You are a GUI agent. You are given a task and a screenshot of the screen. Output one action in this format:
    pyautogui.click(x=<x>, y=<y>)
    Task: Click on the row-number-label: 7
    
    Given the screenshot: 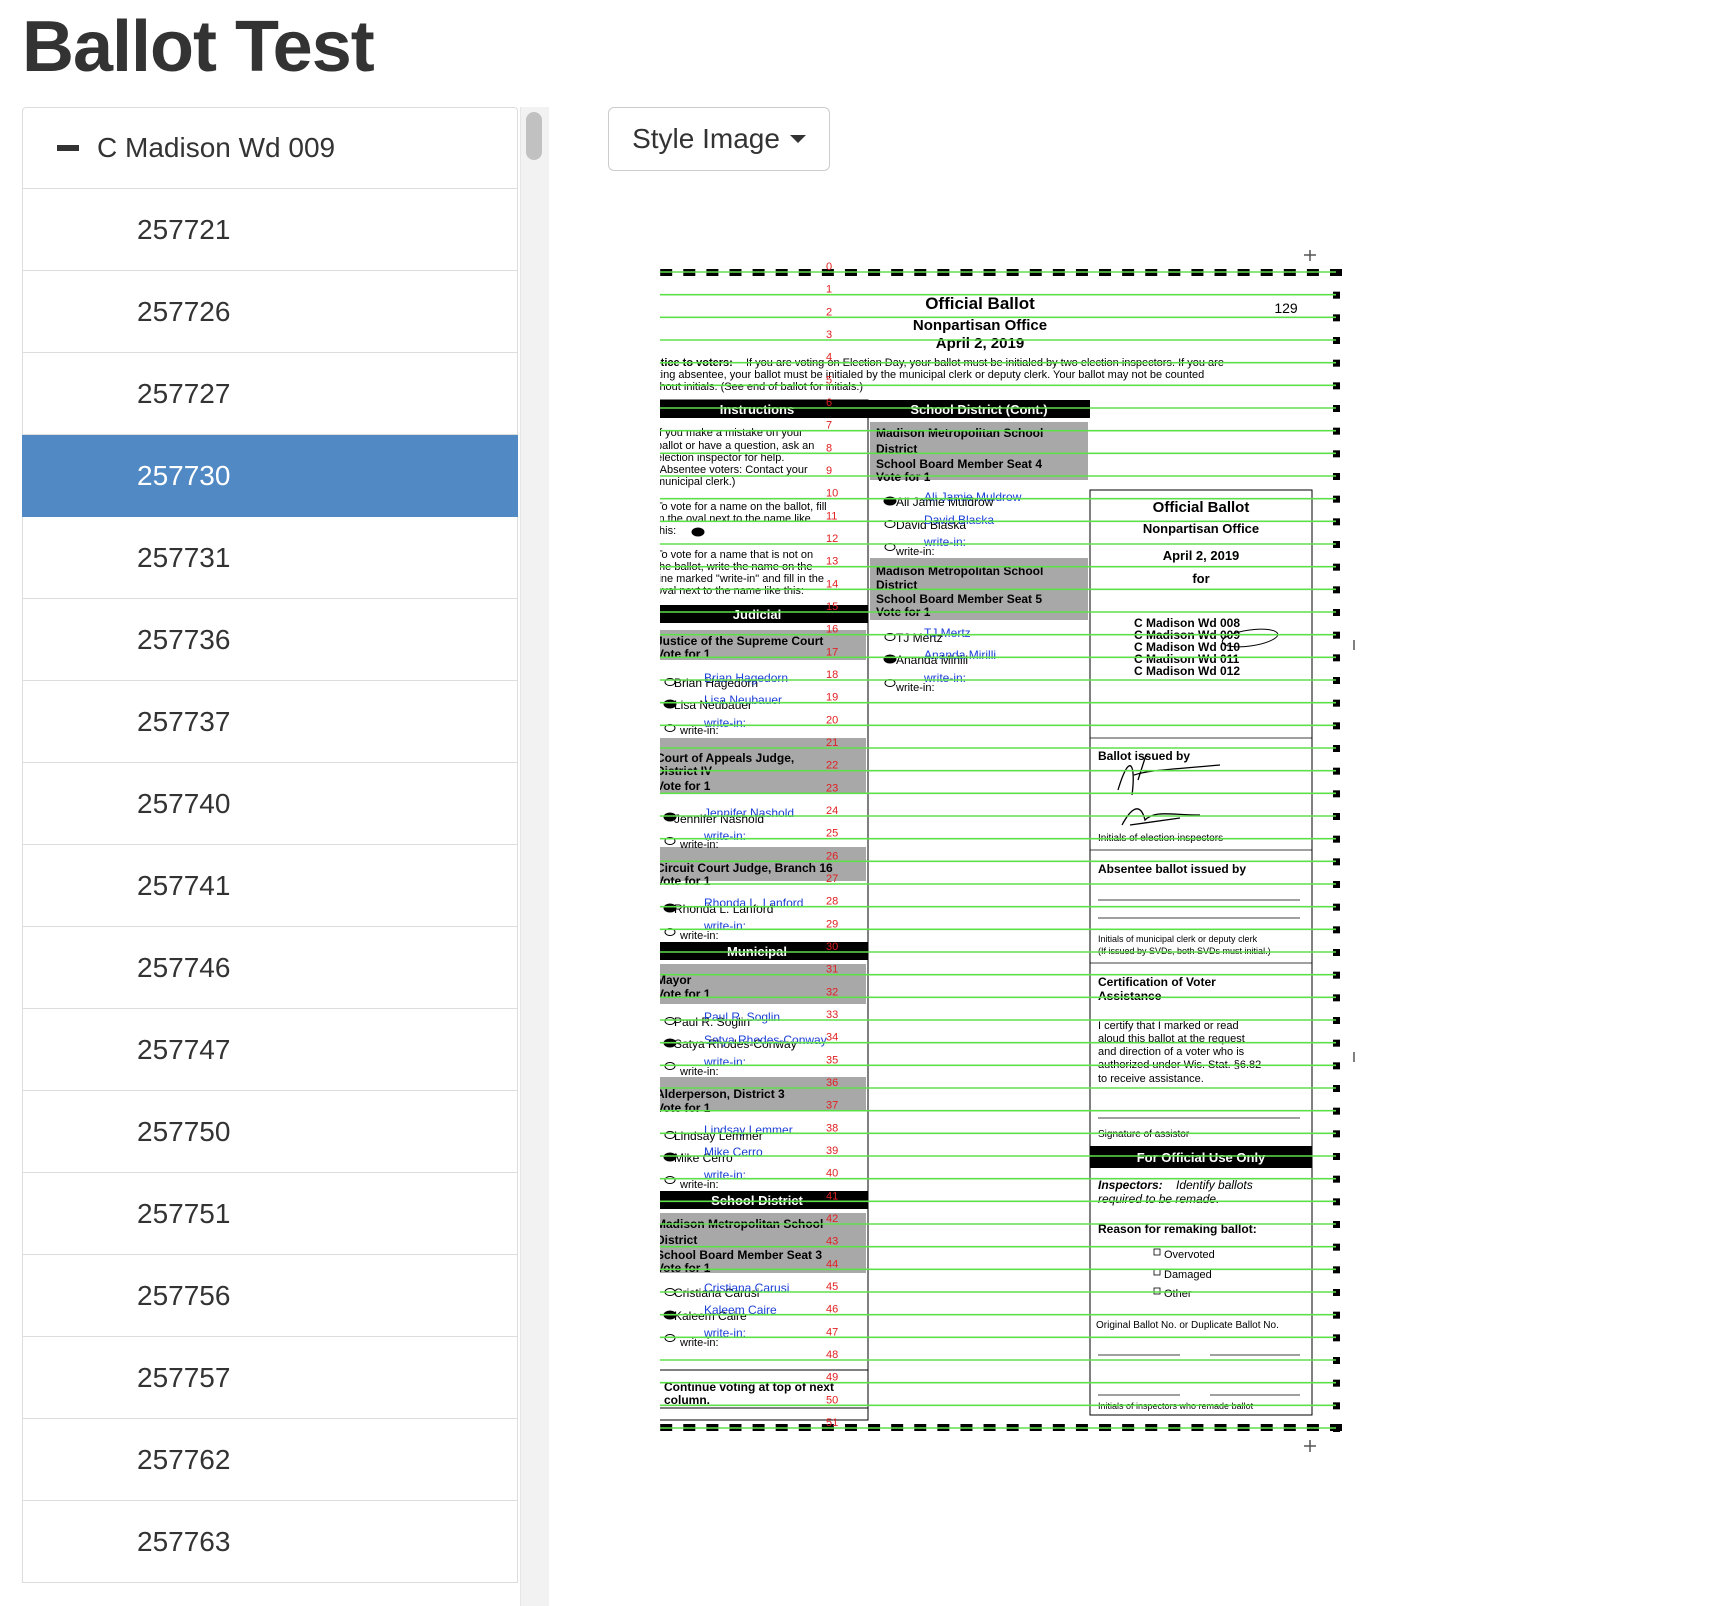 What is the action you would take?
    pyautogui.click(x=829, y=426)
    